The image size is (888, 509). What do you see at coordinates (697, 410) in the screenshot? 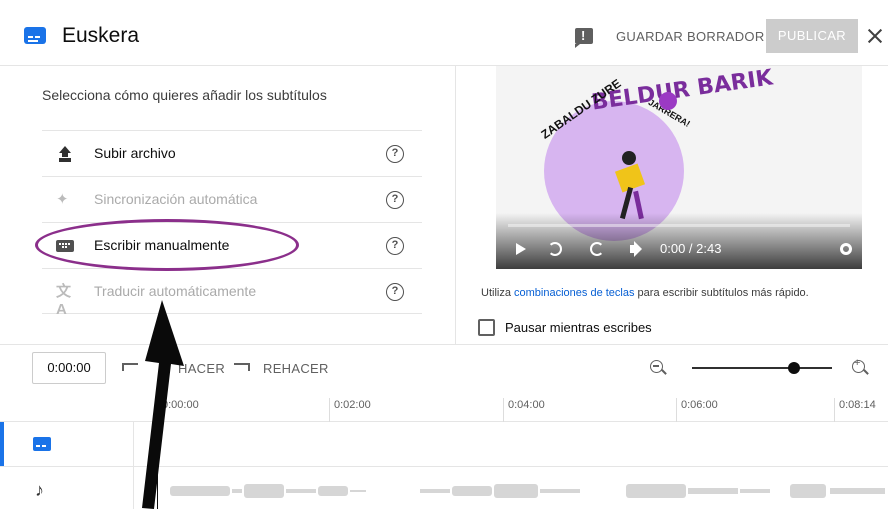
I see `ruler-tick: 0:06:00` at bounding box center [697, 410].